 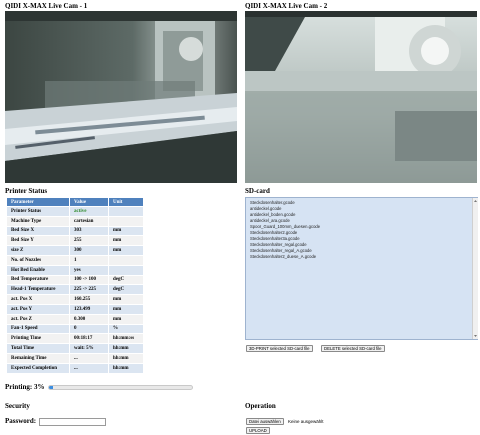 What do you see at coordinates (279, 348) in the screenshot?
I see `print-sd-file-button: 3D-PRINT selected SD-card file` at bounding box center [279, 348].